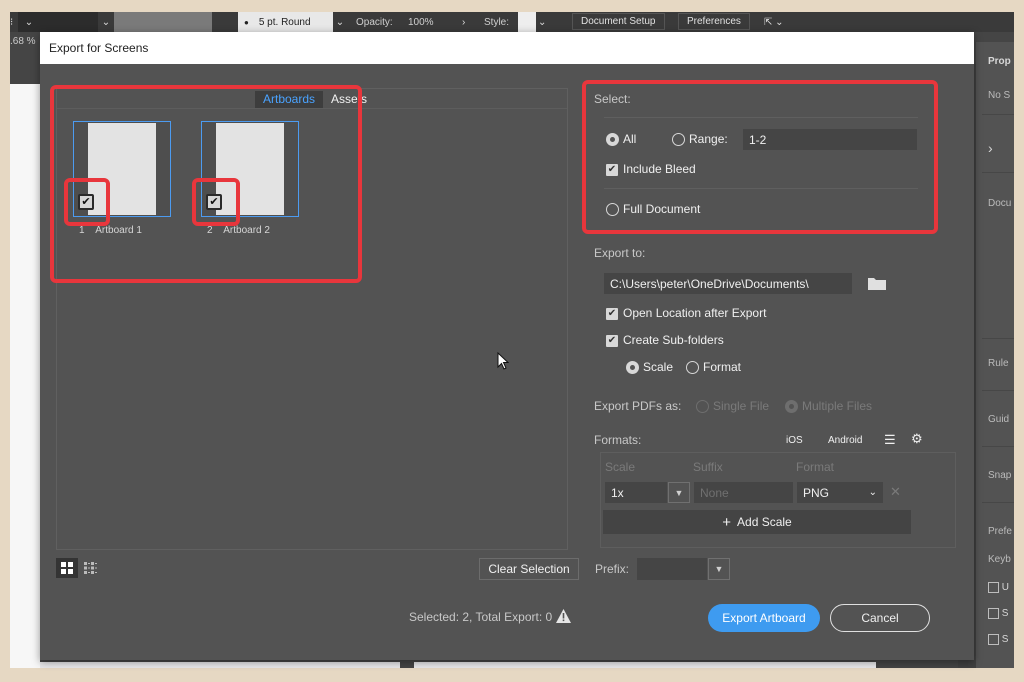  I want to click on style-dropdown-arrow: ⌄, so click(542, 22).